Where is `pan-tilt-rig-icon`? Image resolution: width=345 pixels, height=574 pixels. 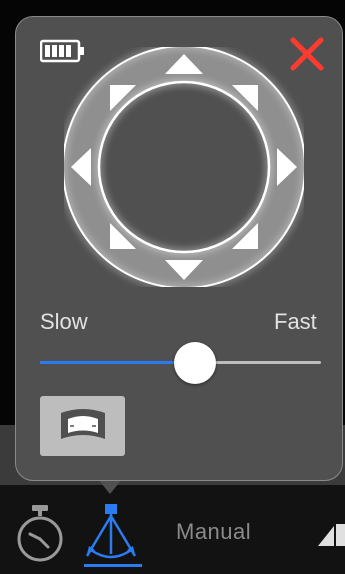 pan-tilt-rig-icon is located at coordinates (111, 535).